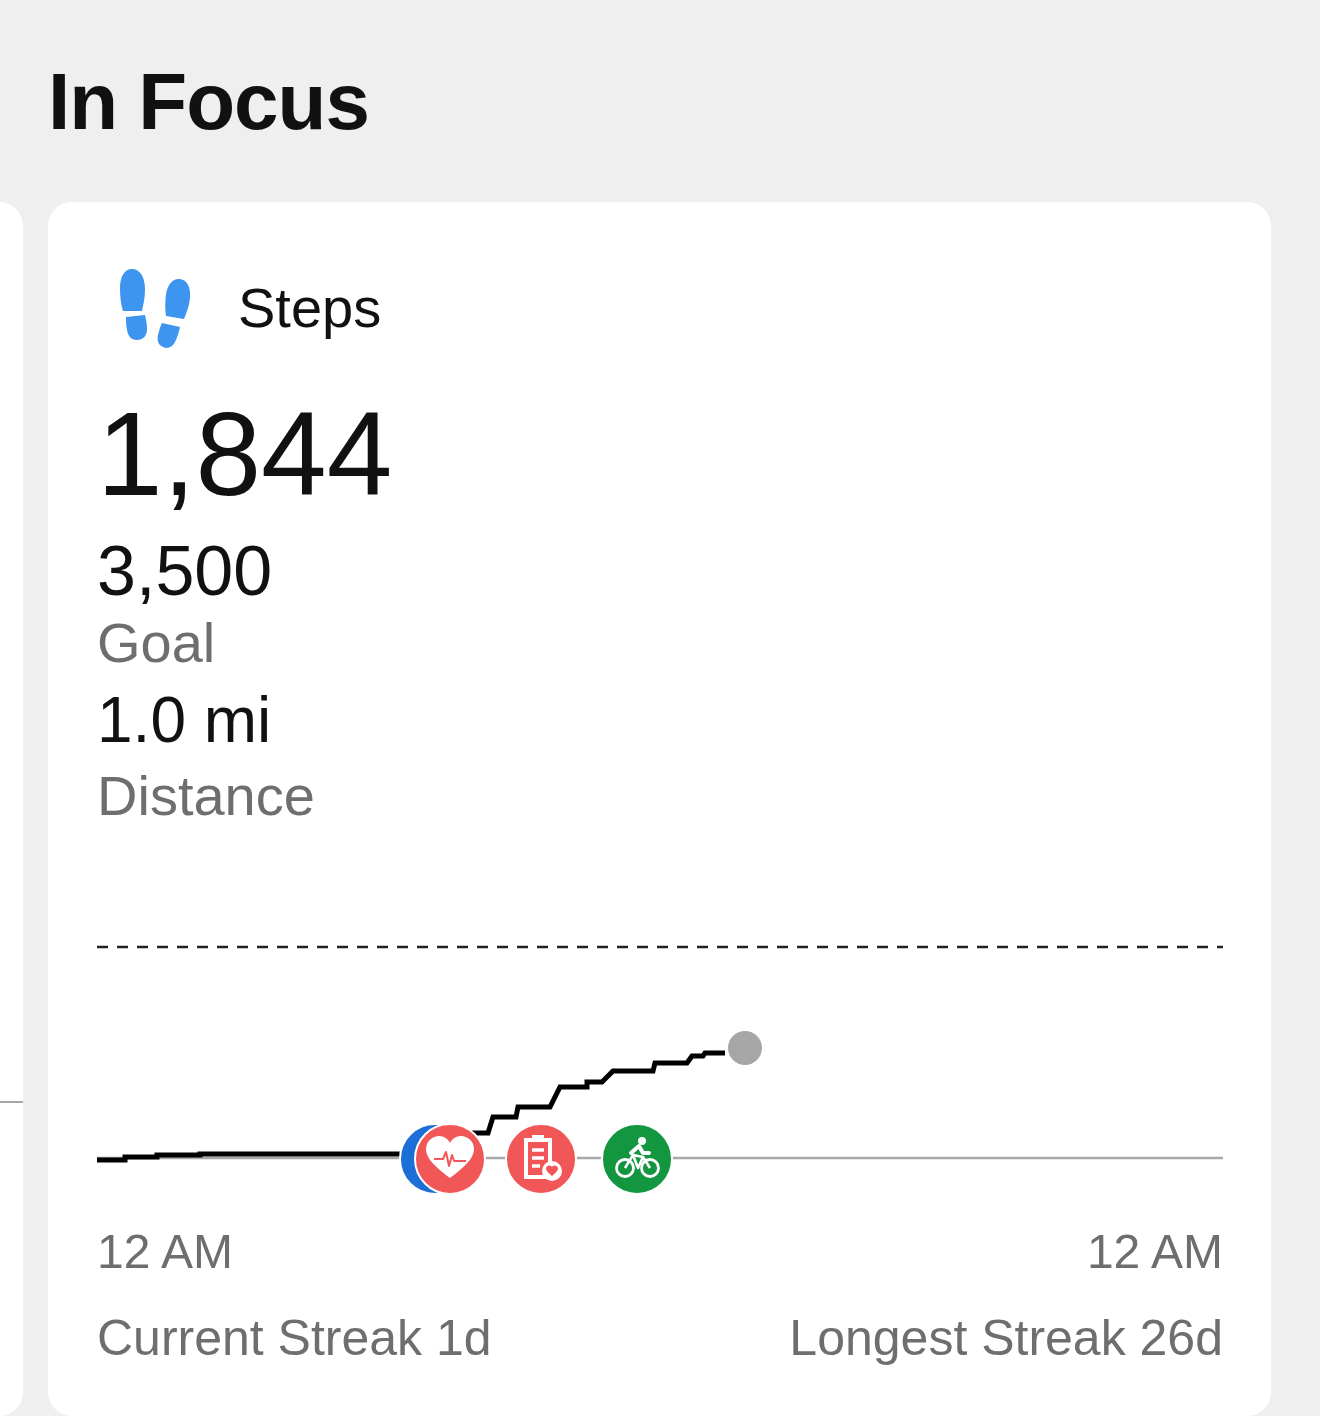 This screenshot has height=1416, width=1320. Describe the element at coordinates (156, 643) in the screenshot. I see `stat-label: Goal` at that location.